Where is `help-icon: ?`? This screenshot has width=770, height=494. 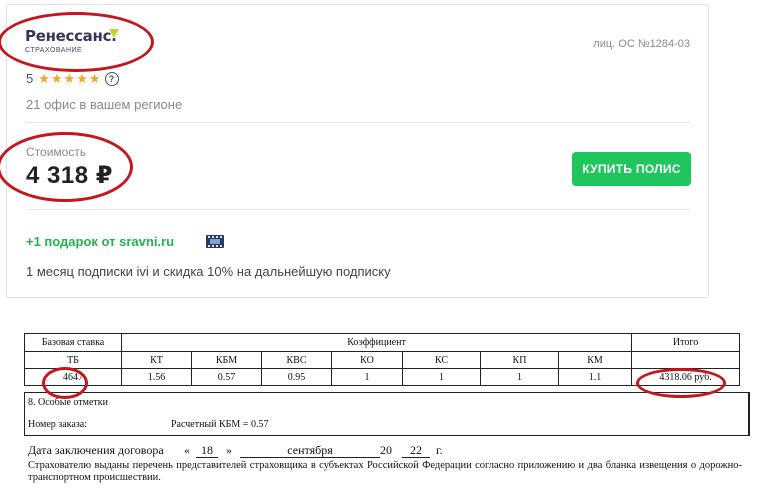 help-icon: ? is located at coordinates (111, 78).